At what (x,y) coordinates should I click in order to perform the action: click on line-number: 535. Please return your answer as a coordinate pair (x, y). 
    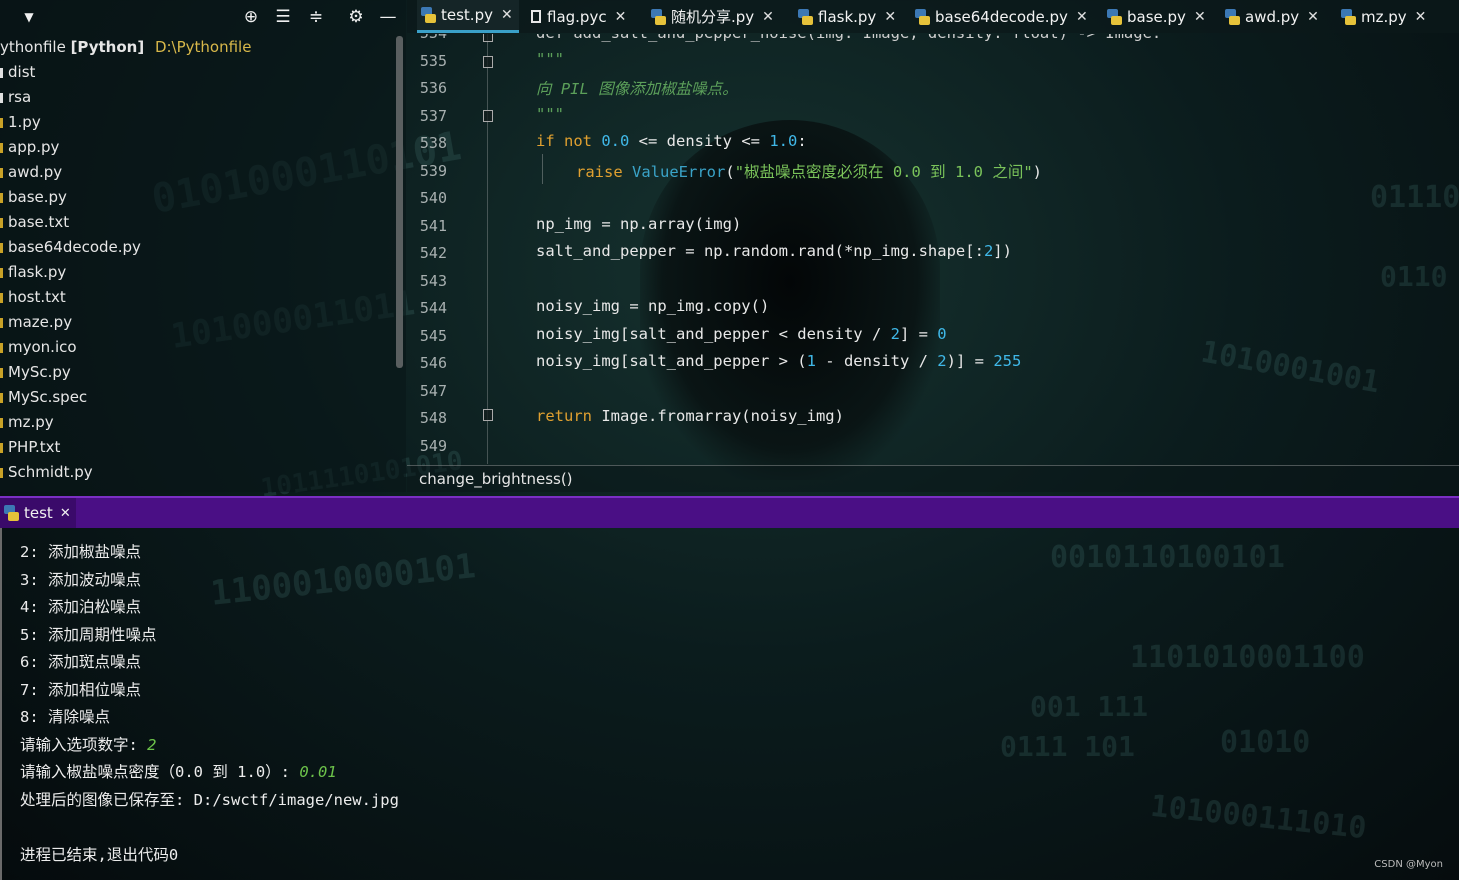
    Looking at the image, I should click on (433, 60).